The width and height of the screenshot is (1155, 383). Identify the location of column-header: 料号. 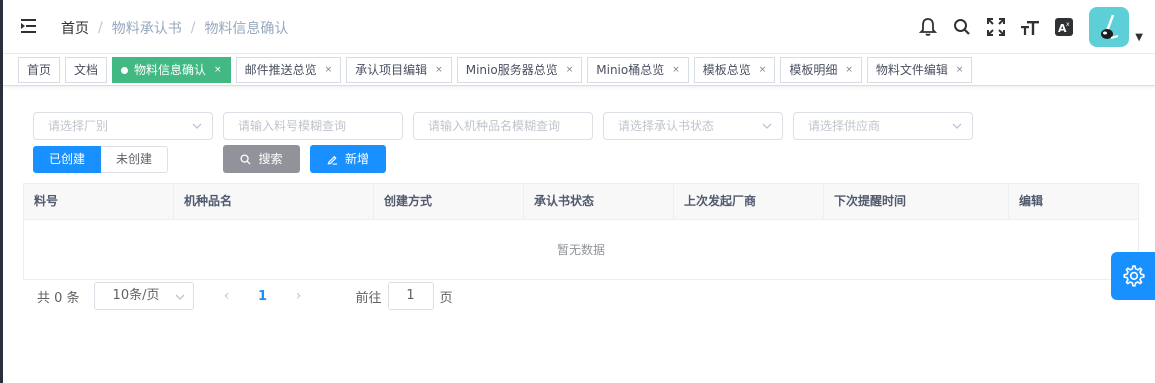
(99, 201).